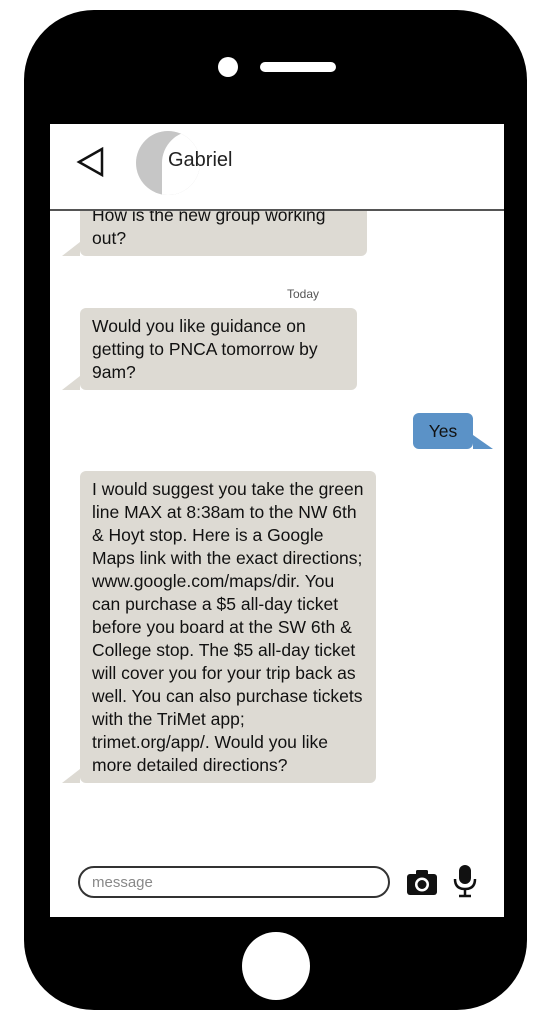 Image resolution: width=535 pixels, height=1012 pixels. I want to click on home-button, so click(276, 966).